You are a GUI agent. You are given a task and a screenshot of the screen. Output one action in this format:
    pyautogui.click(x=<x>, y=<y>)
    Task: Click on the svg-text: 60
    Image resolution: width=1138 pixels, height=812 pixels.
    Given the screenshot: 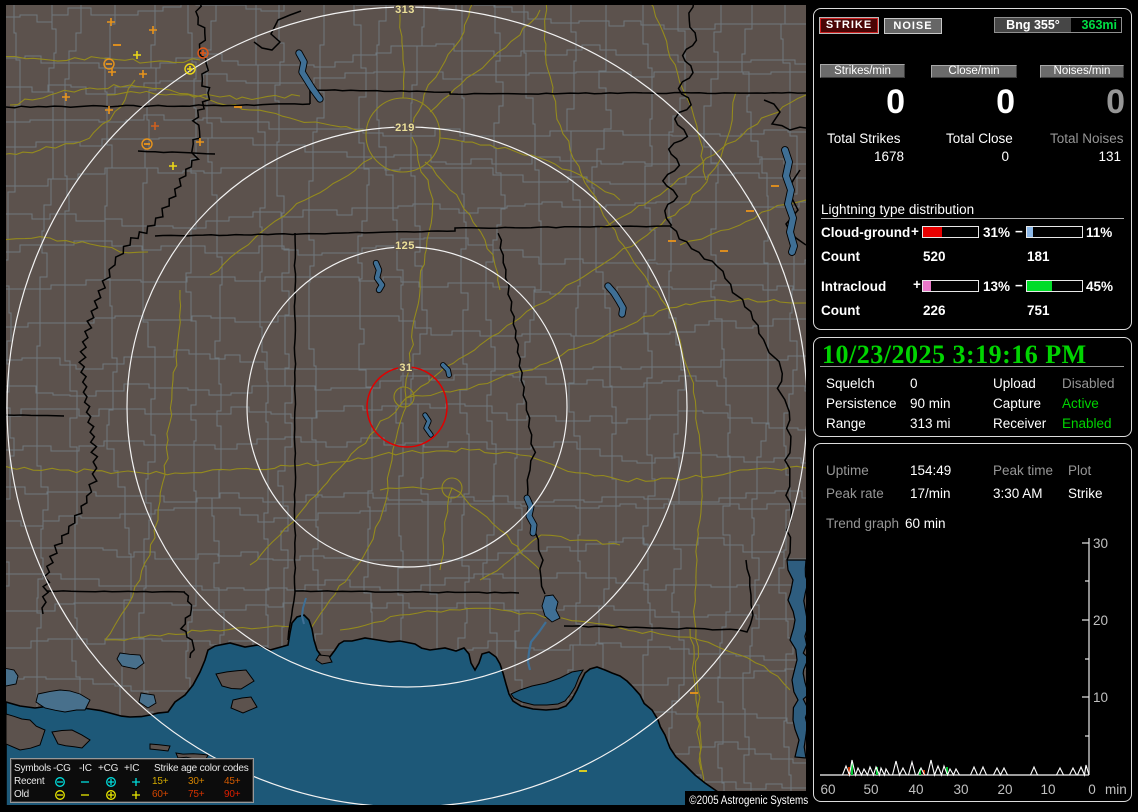 What is the action you would take?
    pyautogui.click(x=827, y=789)
    